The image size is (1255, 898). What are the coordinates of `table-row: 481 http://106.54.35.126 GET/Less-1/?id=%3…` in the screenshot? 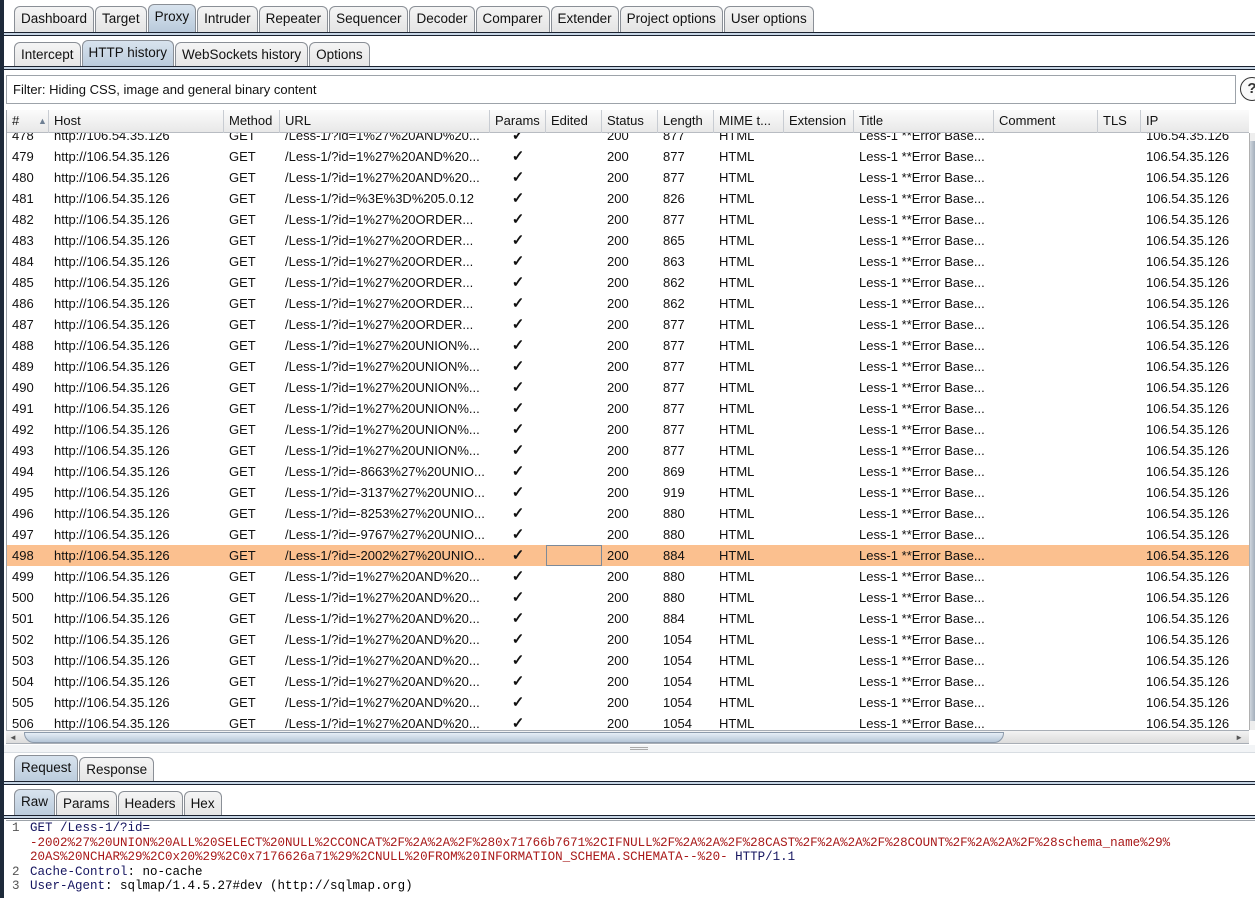 It's located at (628, 198).